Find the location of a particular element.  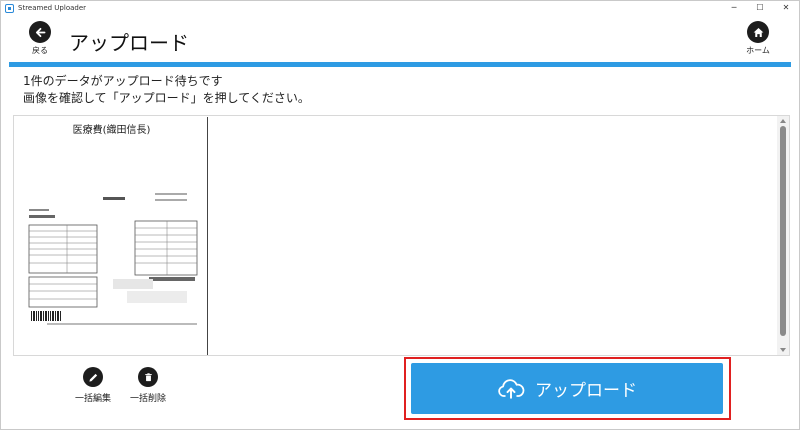

status-line-count: 1件のデータがアップロード待ちです is located at coordinates (123, 81).